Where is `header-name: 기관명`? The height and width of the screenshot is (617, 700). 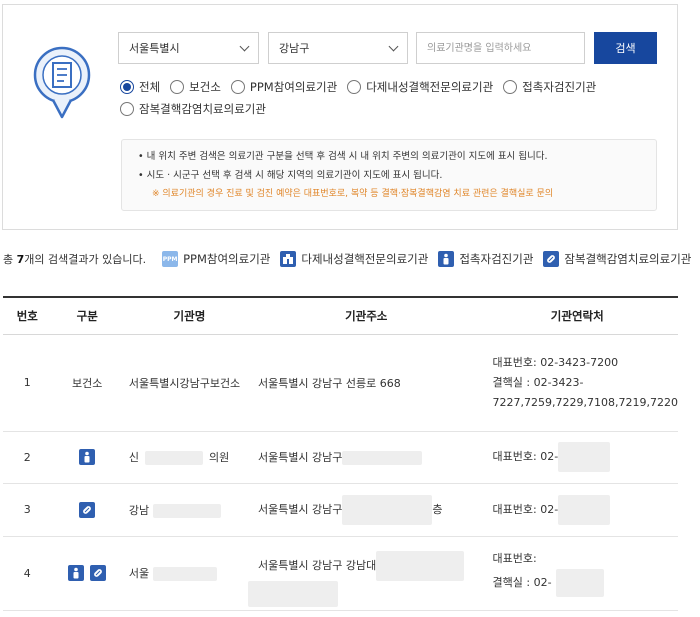
header-name: 기관명 is located at coordinates (189, 315).